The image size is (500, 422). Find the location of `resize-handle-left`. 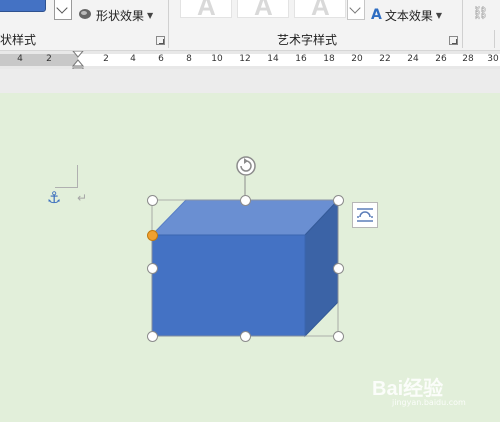

resize-handle-left is located at coordinates (152, 268).